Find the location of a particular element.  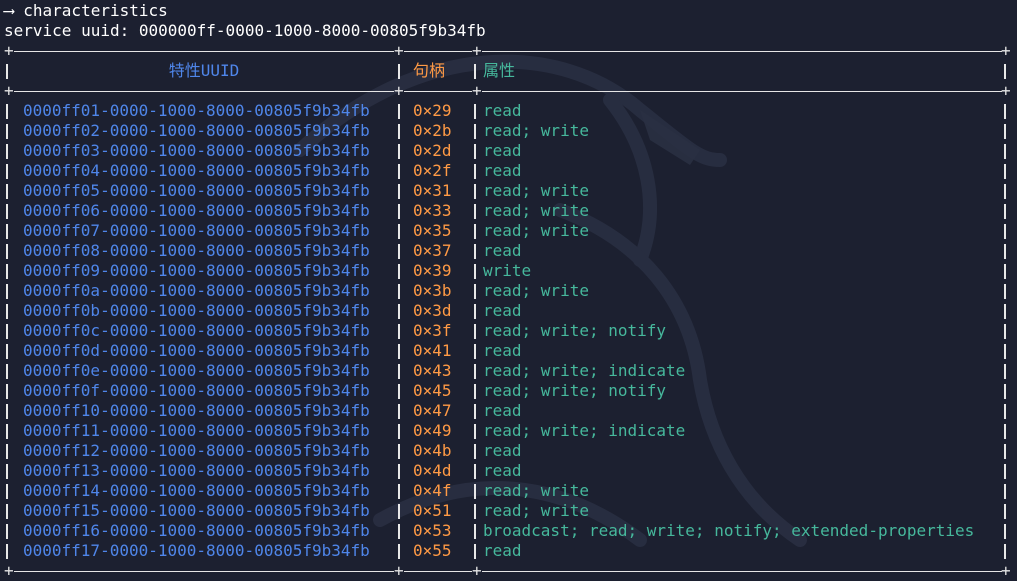

characteristic-uuid: 0000ff0f-0000-1000-8000-00805f9b34fb is located at coordinates (196, 390).